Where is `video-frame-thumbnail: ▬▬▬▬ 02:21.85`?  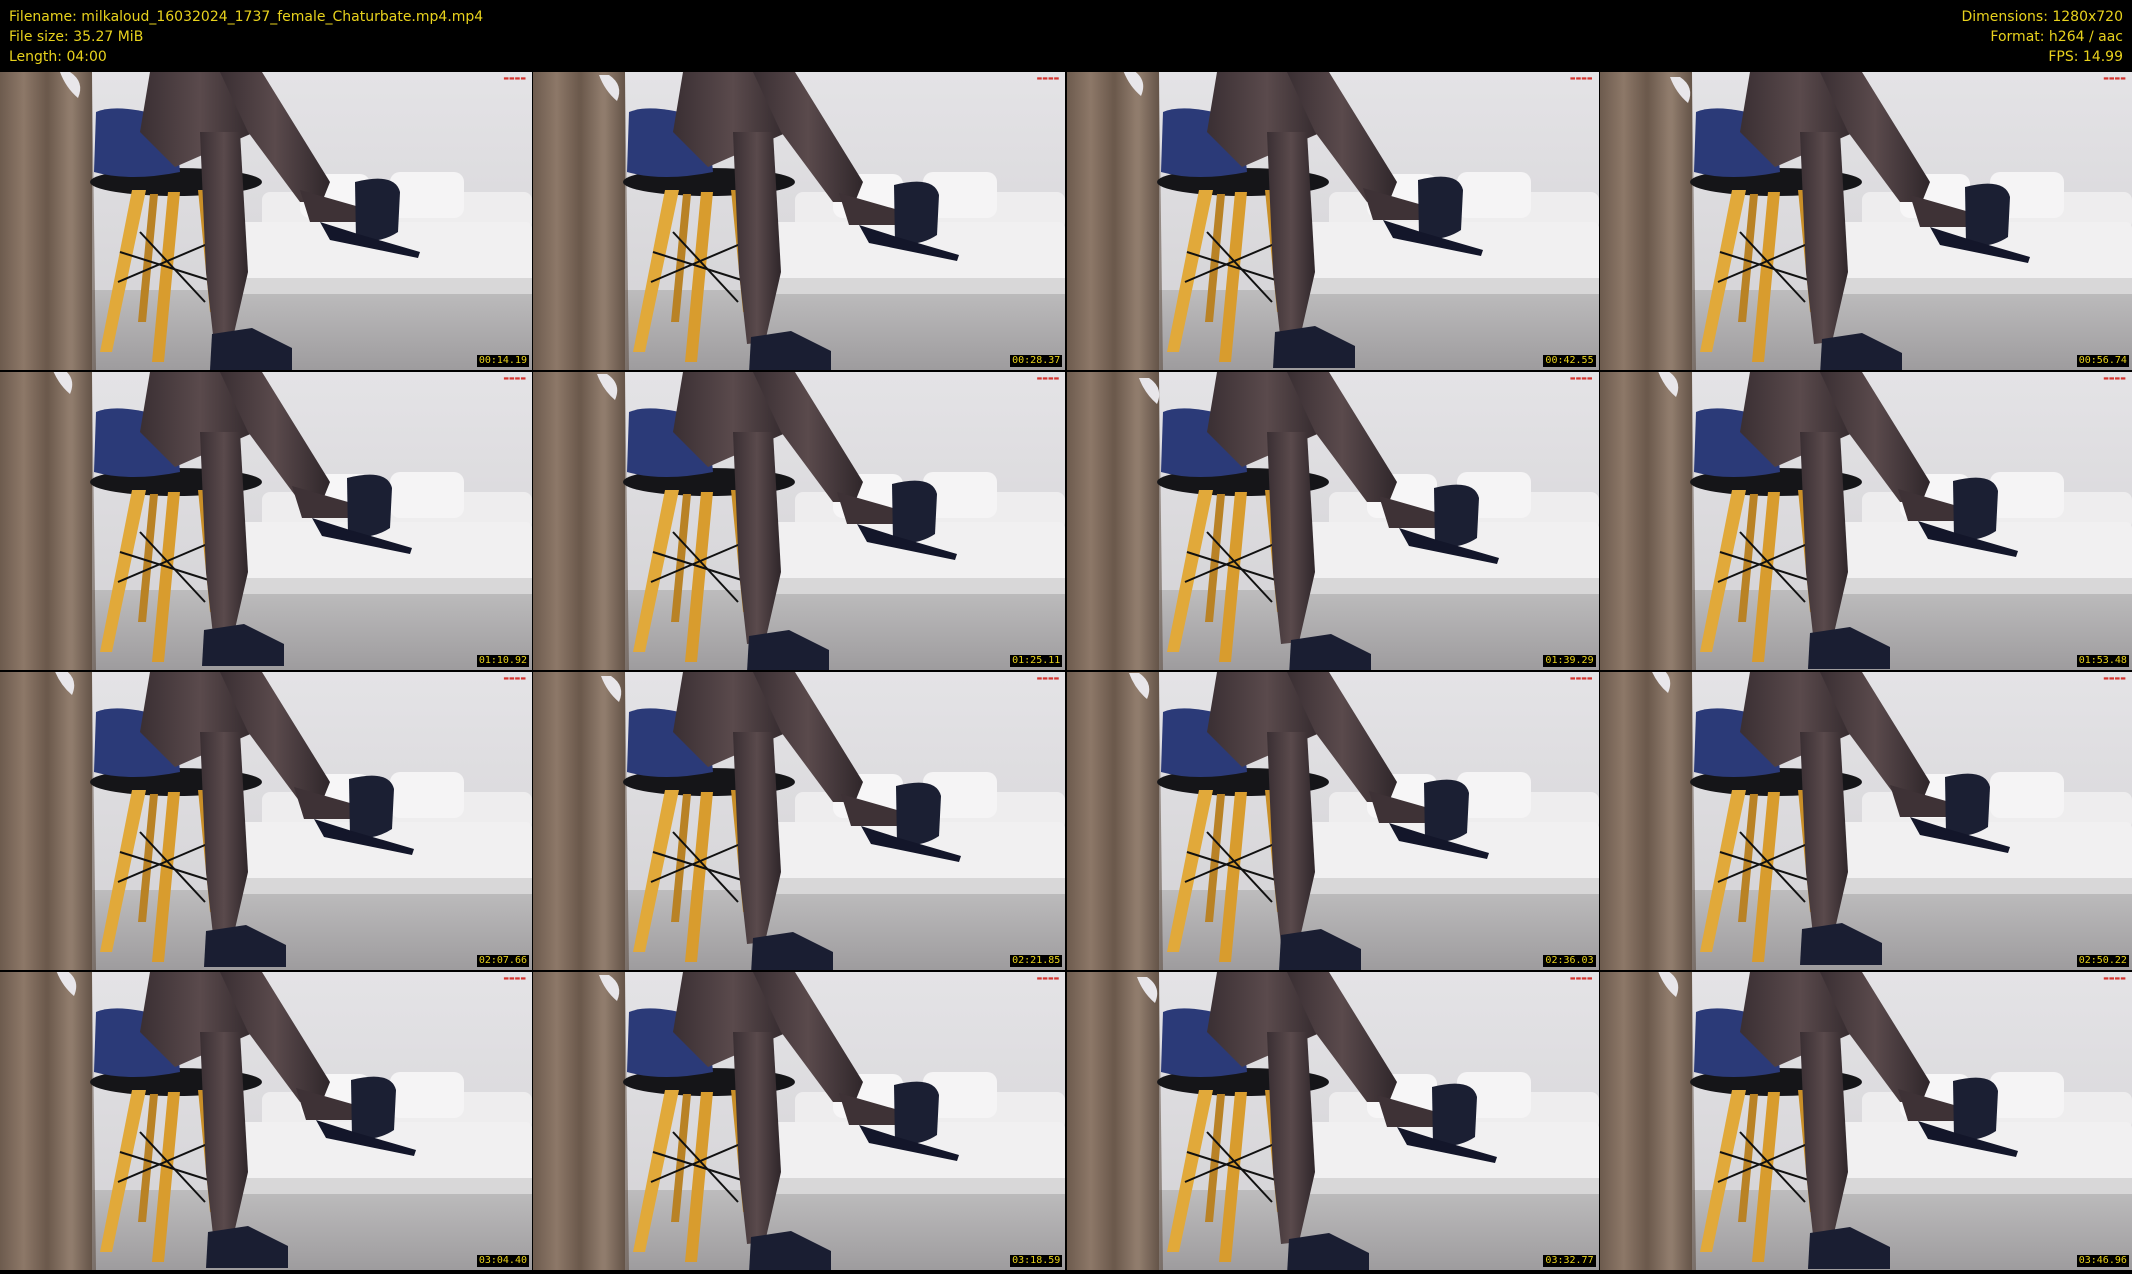 video-frame-thumbnail: ▬▬▬▬ 02:21.85 is located at coordinates (799, 821).